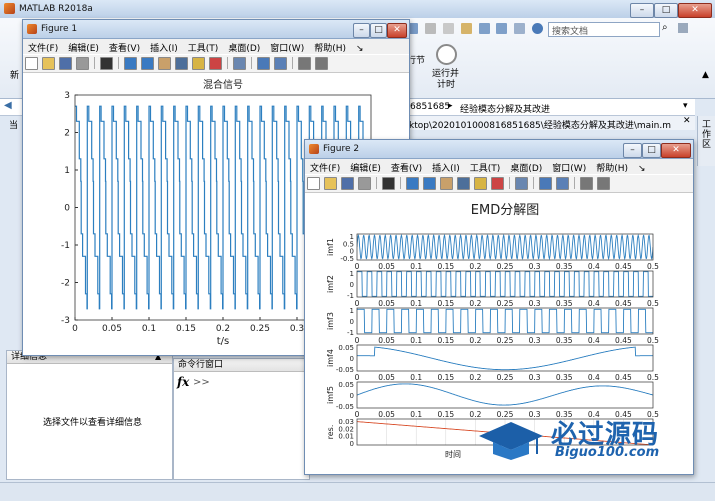 This screenshot has height=501, width=715. I want to click on figure1-menu-item: 插入(I), so click(164, 47).